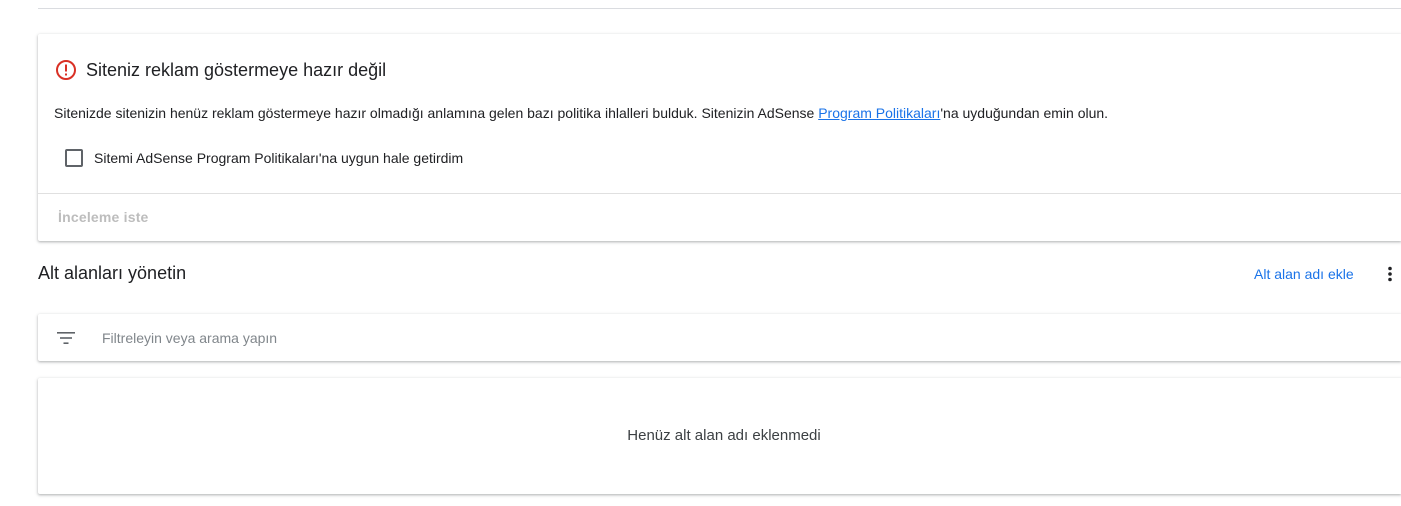 The image size is (1401, 506). Describe the element at coordinates (1390, 274) in the screenshot. I see `more-vert-icon` at that location.